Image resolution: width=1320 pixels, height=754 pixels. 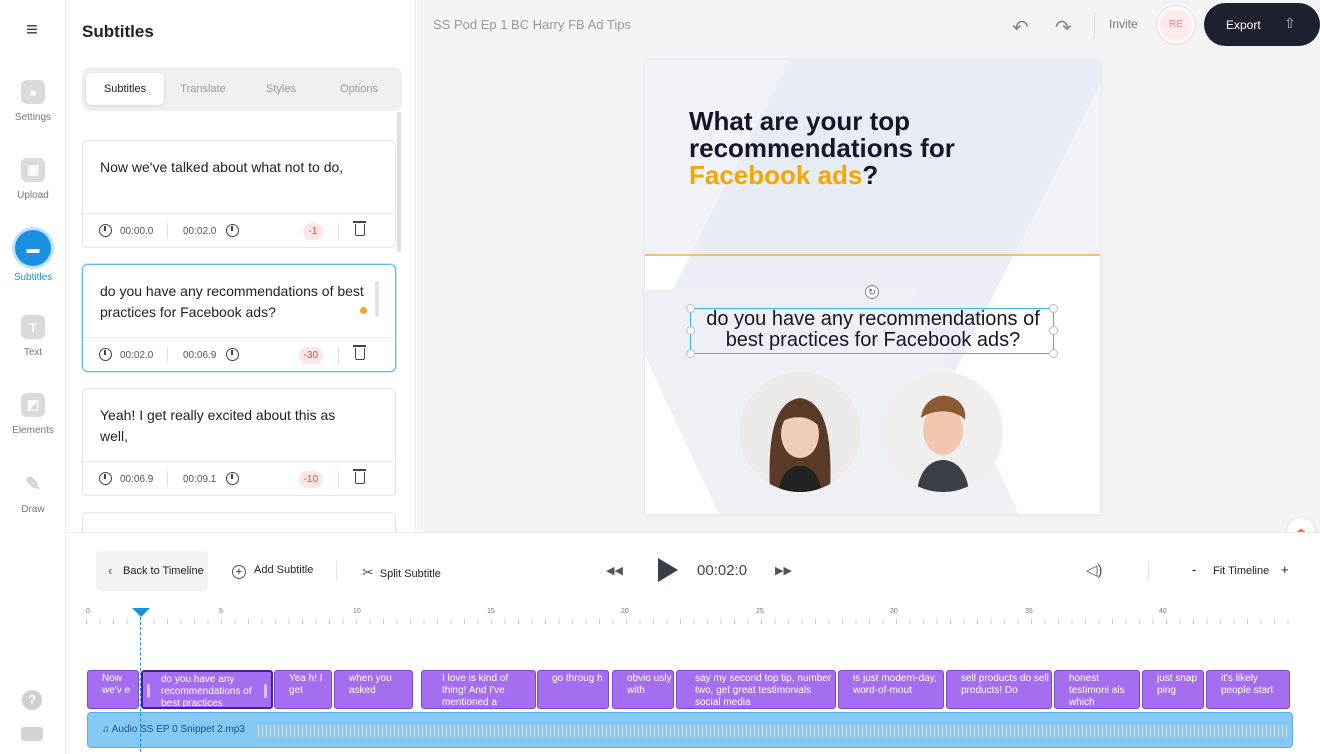 What do you see at coordinates (136, 479) in the screenshot?
I see `start-time: 00:06.9` at bounding box center [136, 479].